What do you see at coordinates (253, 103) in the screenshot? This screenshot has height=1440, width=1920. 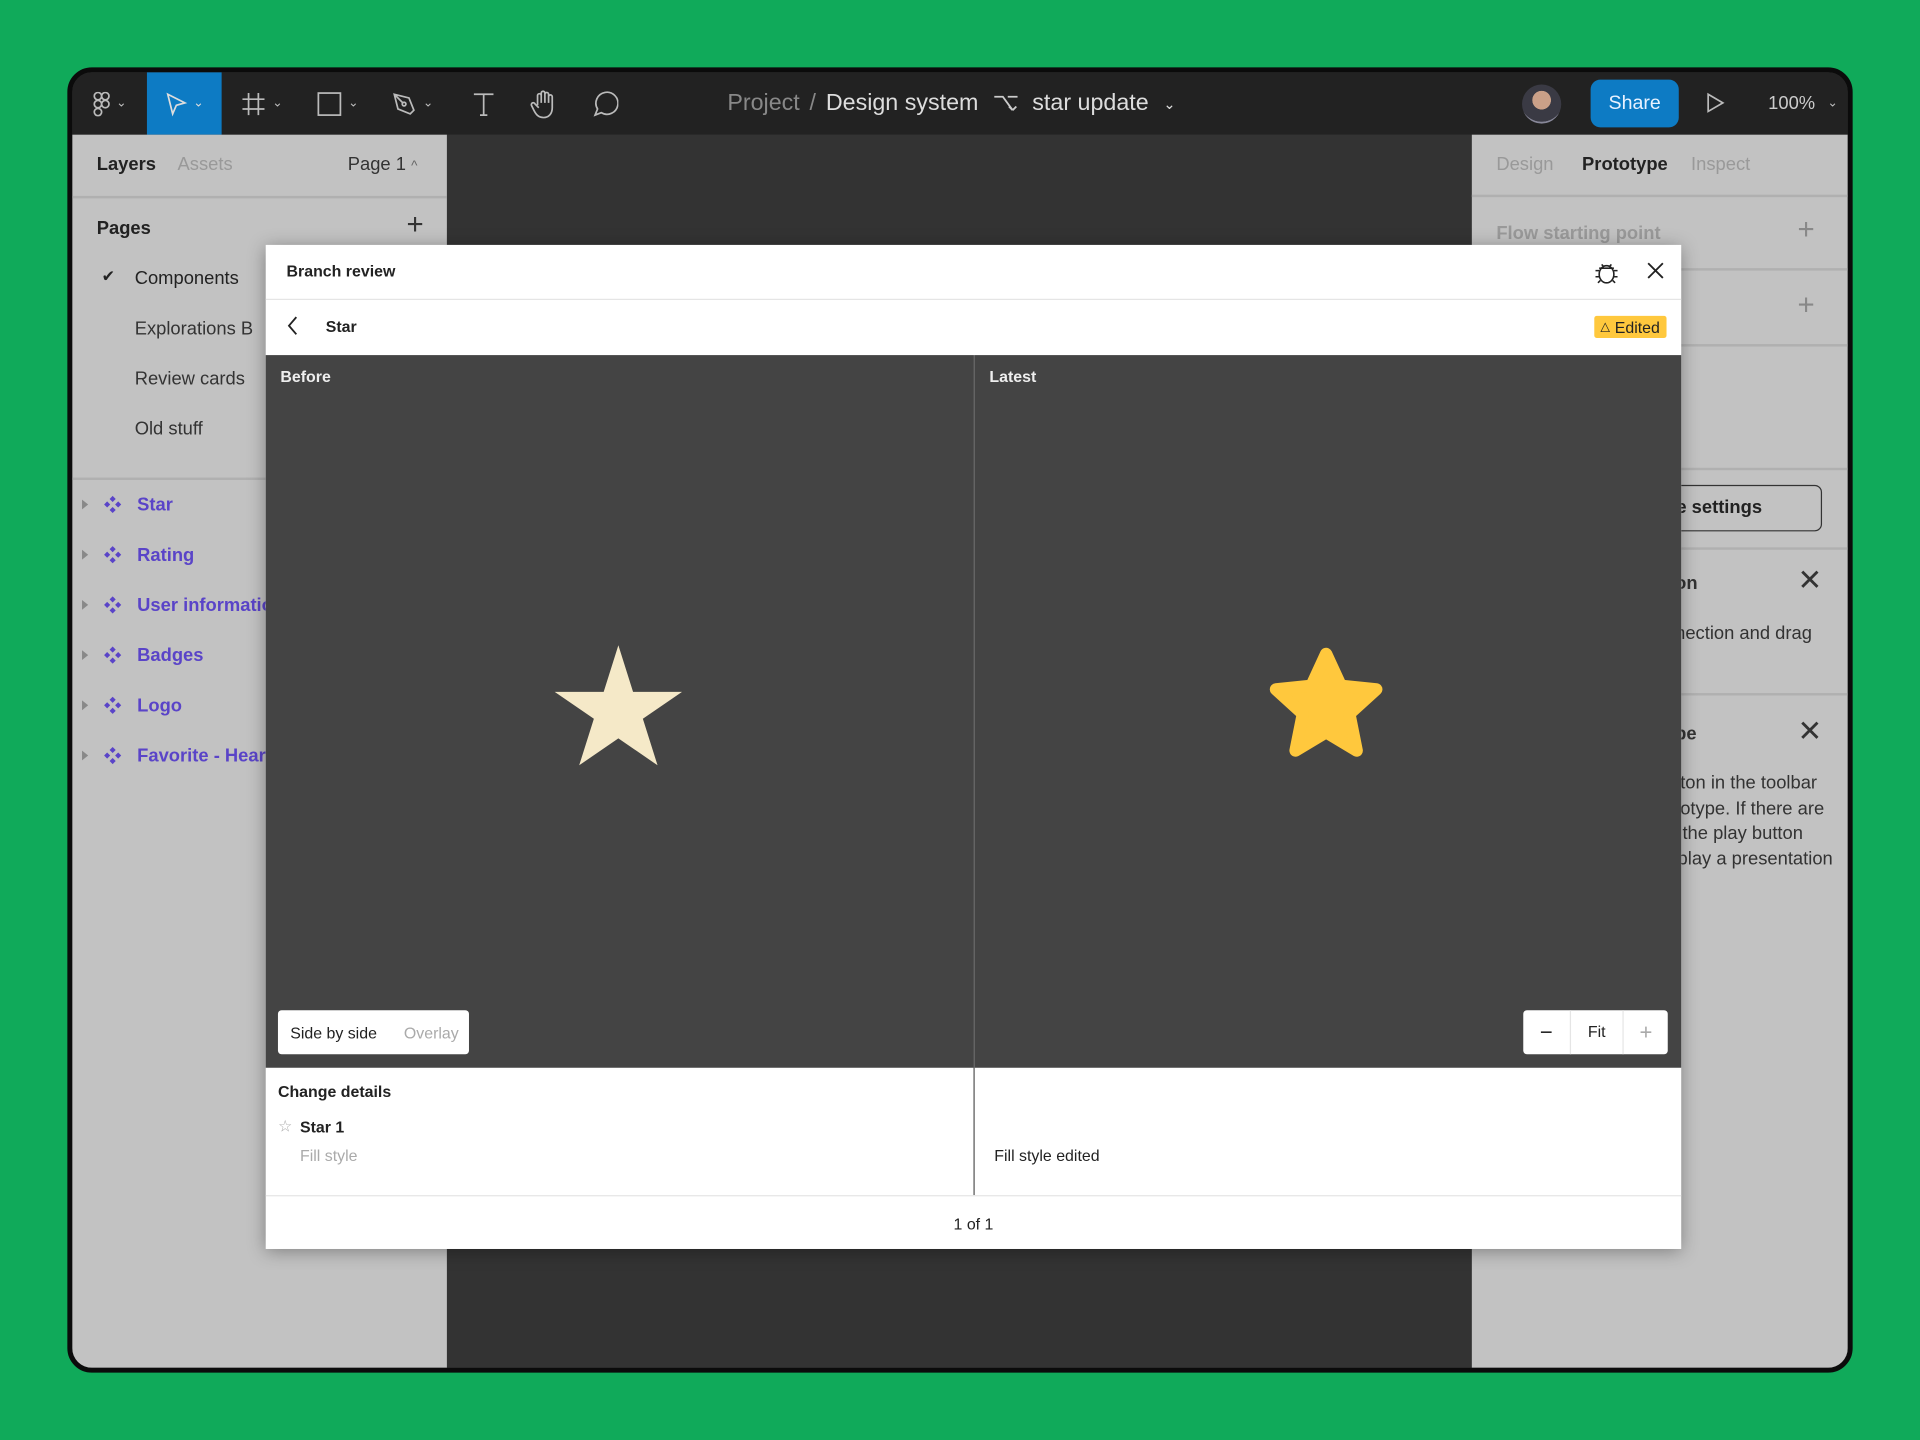 I see `frame-icon` at bounding box center [253, 103].